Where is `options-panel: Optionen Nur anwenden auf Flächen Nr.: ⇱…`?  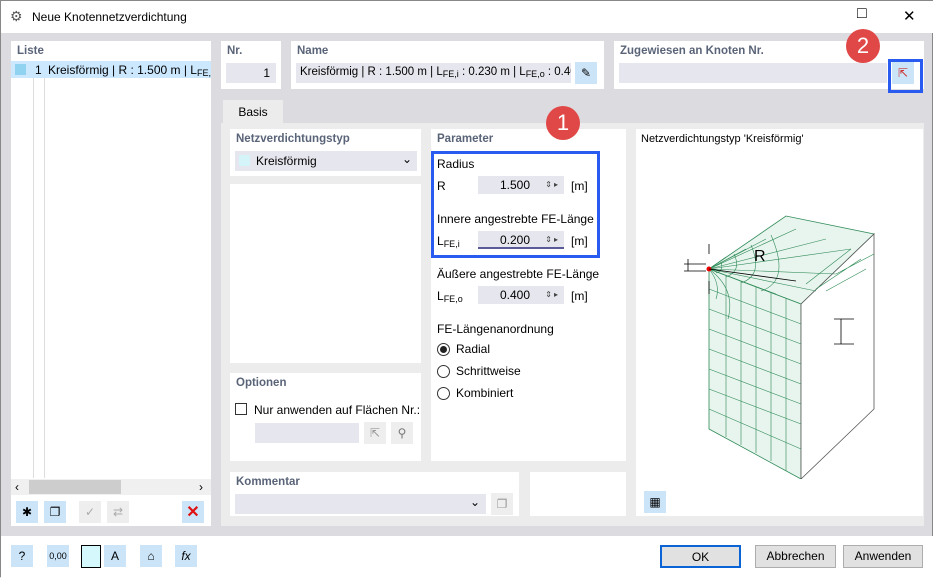 options-panel: Optionen Nur anwenden auf Flächen Nr.: ⇱… is located at coordinates (325, 417).